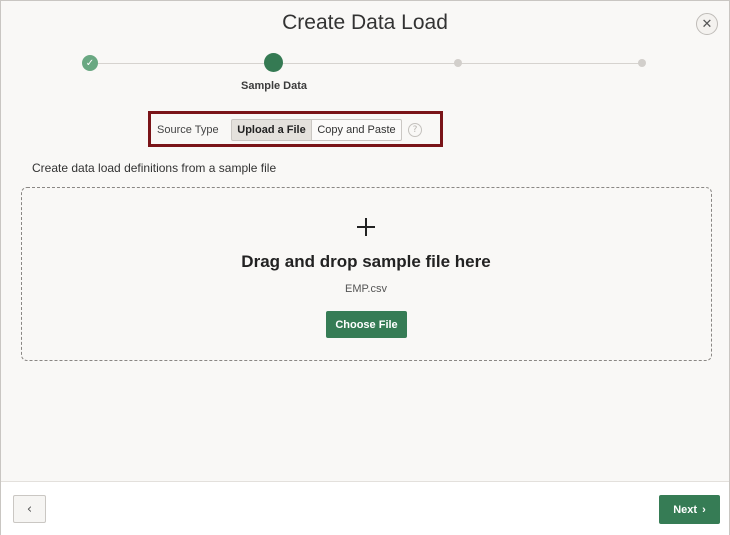 Image resolution: width=730 pixels, height=535 pixels. I want to click on source-type-label: Source Type, so click(188, 130).